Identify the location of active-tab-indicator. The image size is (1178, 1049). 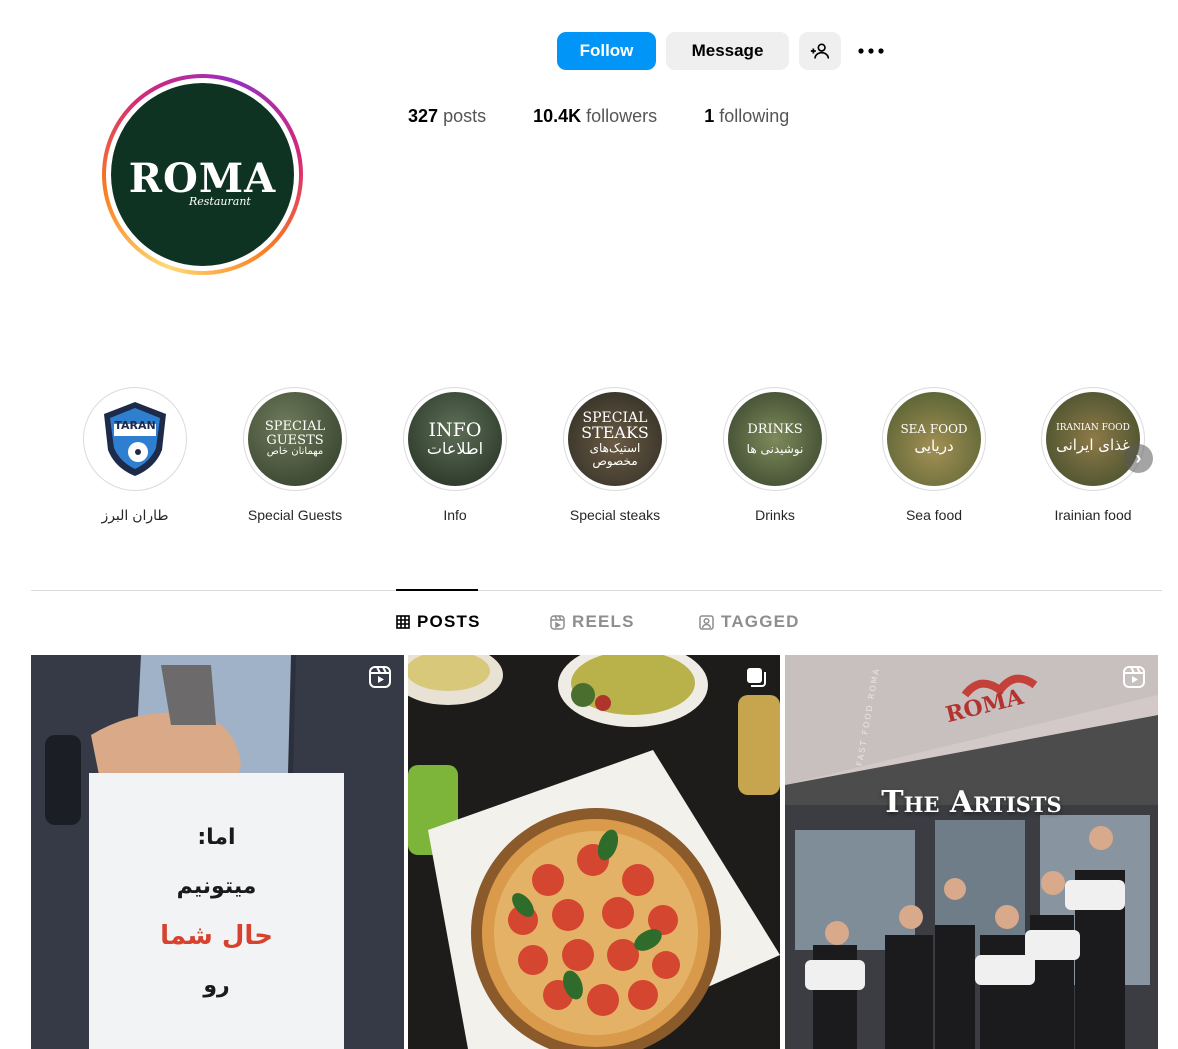
(437, 590).